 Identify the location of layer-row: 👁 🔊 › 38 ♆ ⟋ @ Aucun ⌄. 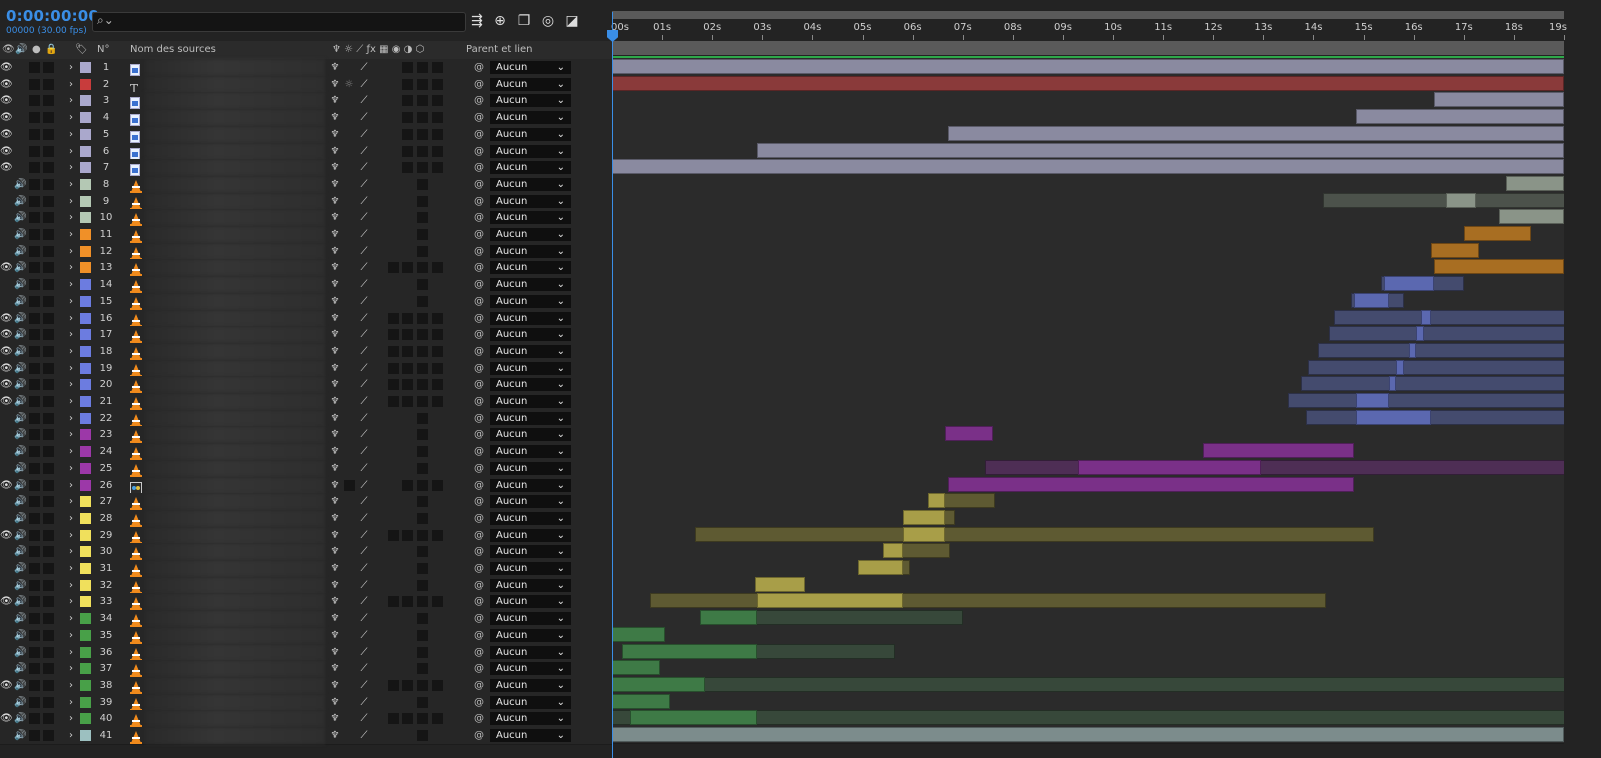
(306, 685).